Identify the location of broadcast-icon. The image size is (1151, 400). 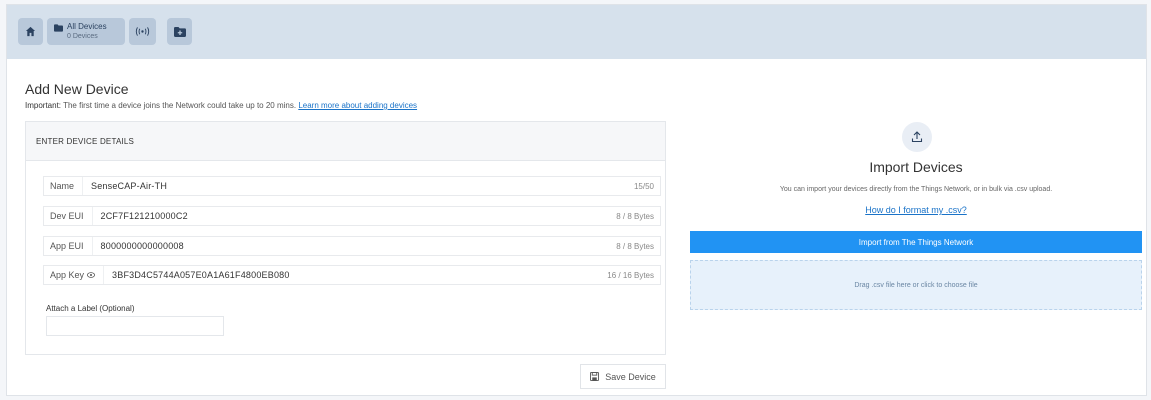
(142, 31).